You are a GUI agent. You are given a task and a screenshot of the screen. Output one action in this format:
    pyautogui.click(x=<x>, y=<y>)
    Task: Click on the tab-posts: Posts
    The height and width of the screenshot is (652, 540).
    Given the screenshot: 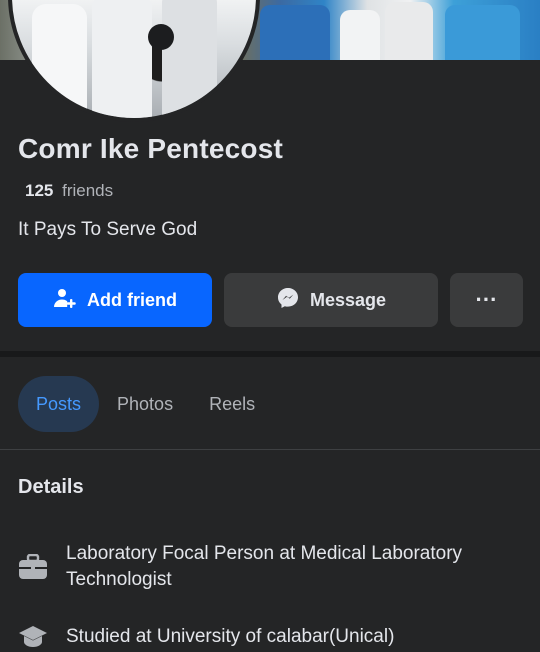 What is the action you would take?
    pyautogui.click(x=59, y=404)
    